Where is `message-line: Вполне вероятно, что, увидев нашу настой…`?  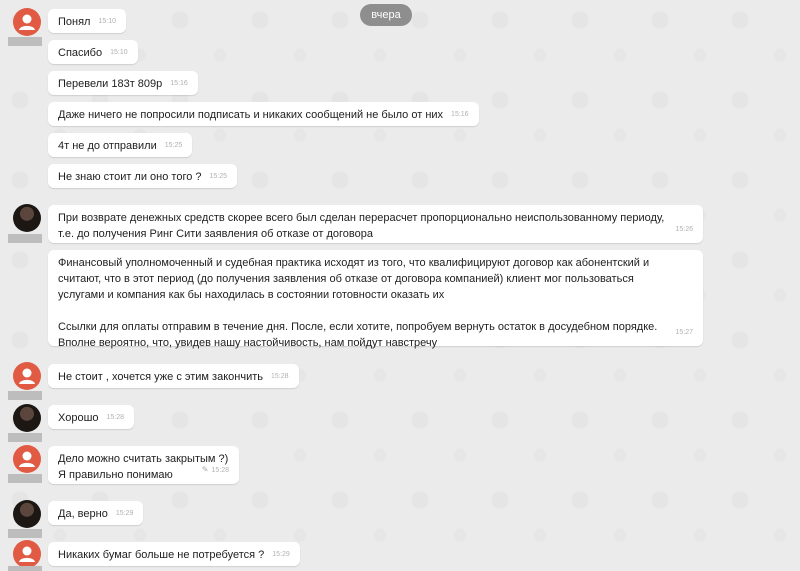
message-line: Вполне вероятно, что, увидев нашу настой… is located at coordinates (248, 343).